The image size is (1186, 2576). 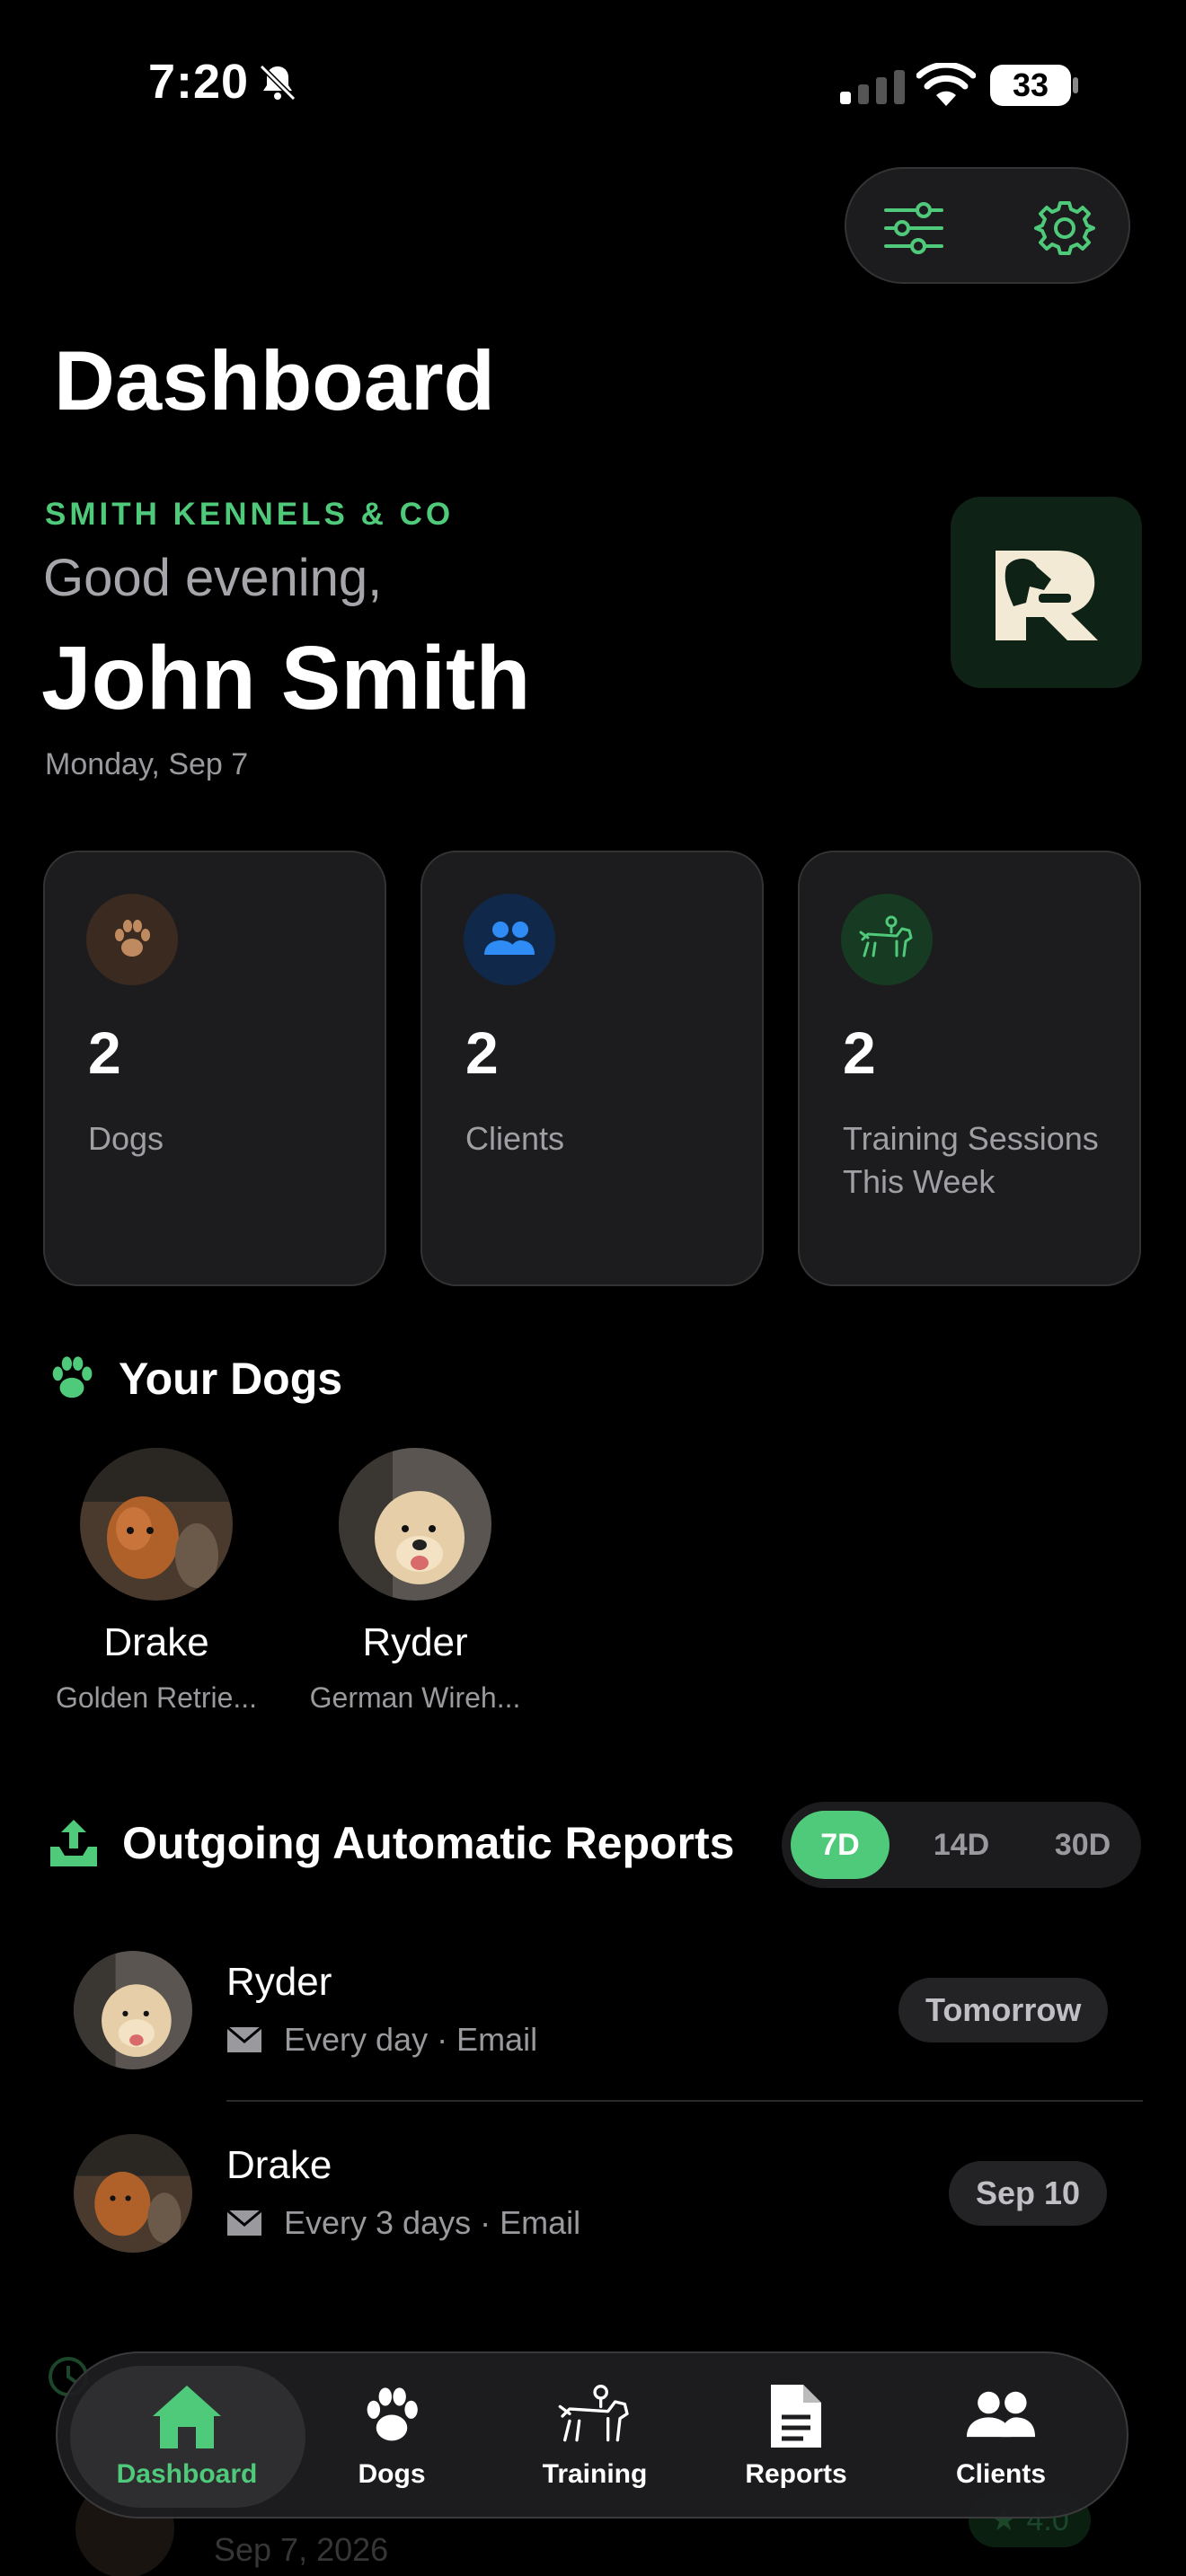 I want to click on dog-name: Ryder, so click(x=415, y=1642).